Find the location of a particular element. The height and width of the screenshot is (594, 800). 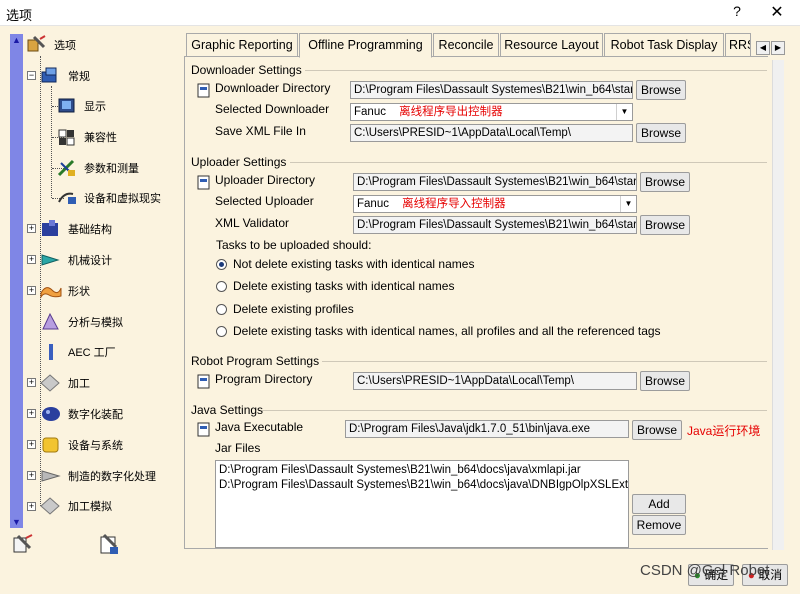

downloader-note: 离线程序导出控制器 is located at coordinates (451, 112).